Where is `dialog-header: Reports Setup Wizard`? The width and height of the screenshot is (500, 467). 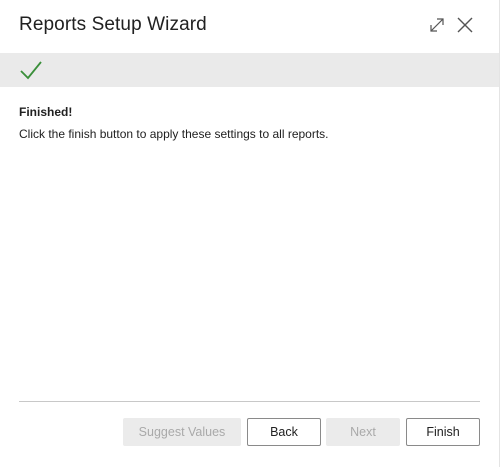 dialog-header: Reports Setup Wizard is located at coordinates (250, 26).